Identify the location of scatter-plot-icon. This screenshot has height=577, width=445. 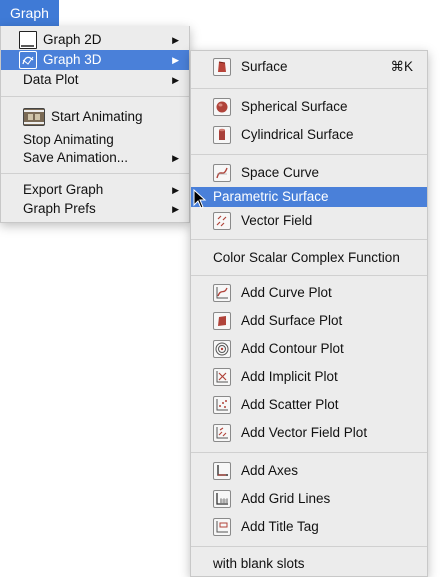
(222, 405).